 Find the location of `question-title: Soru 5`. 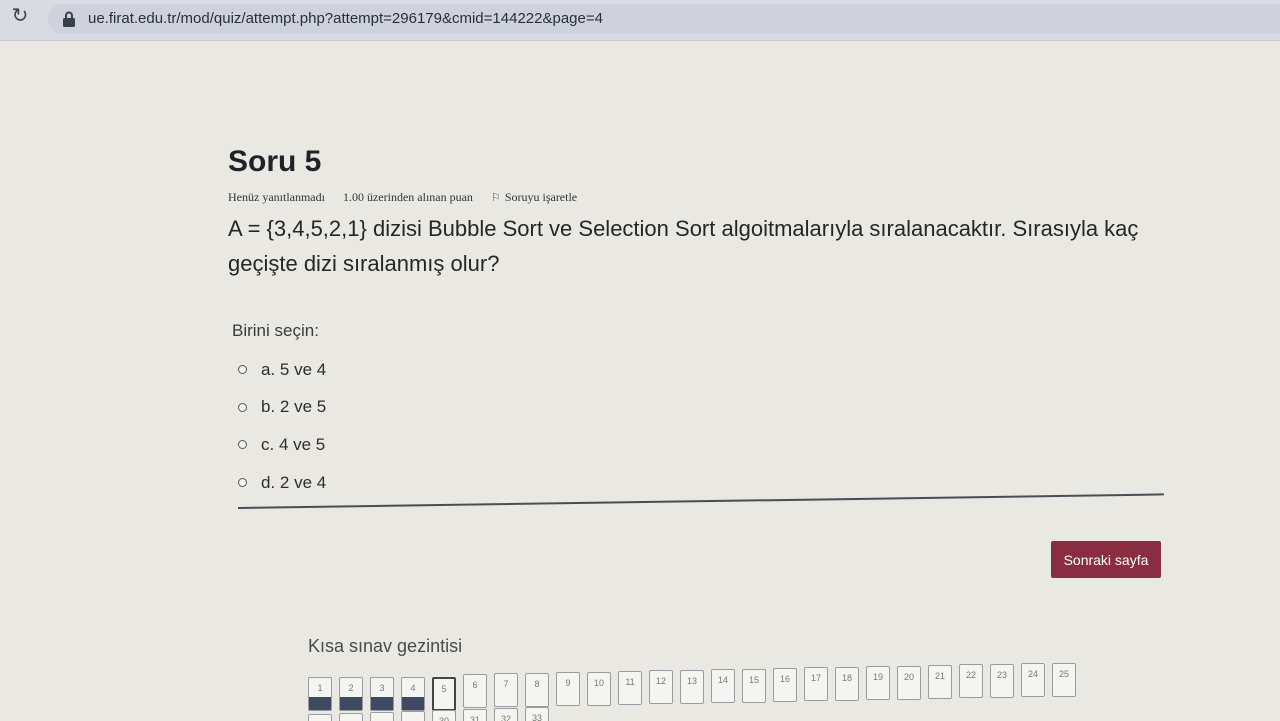

question-title: Soru 5 is located at coordinates (275, 161).